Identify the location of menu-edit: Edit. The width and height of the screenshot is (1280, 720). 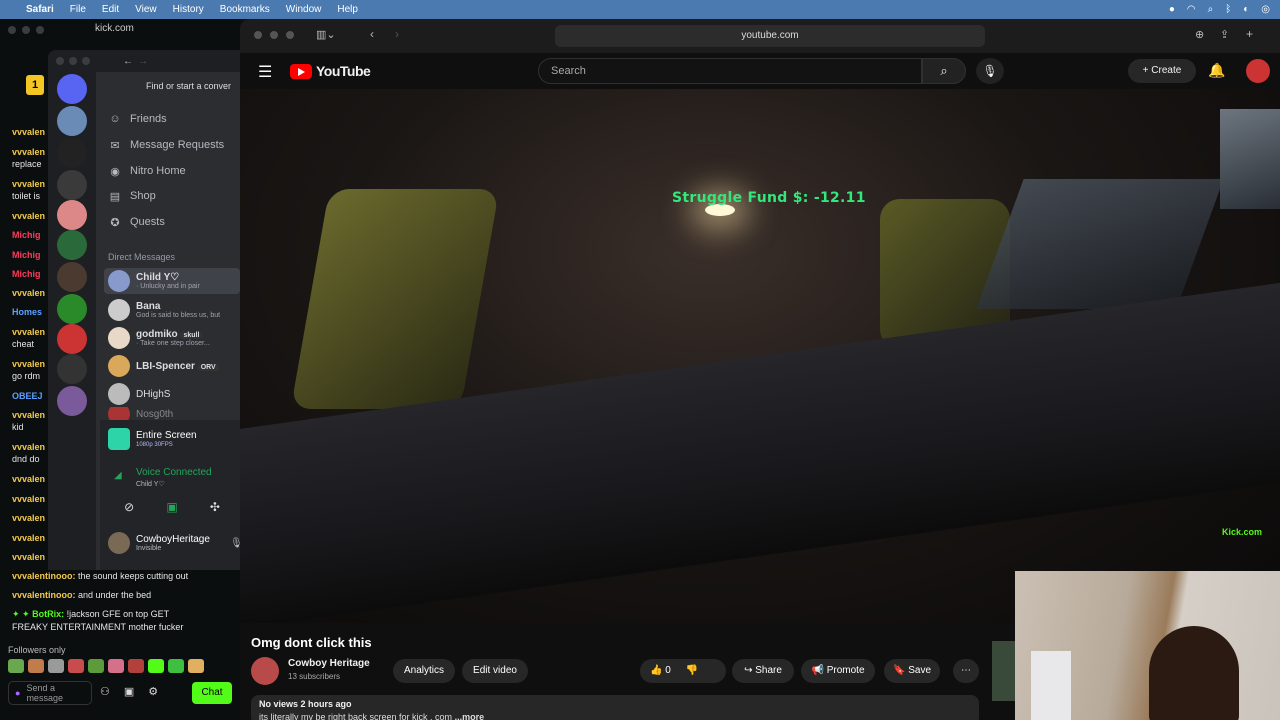
(110, 9).